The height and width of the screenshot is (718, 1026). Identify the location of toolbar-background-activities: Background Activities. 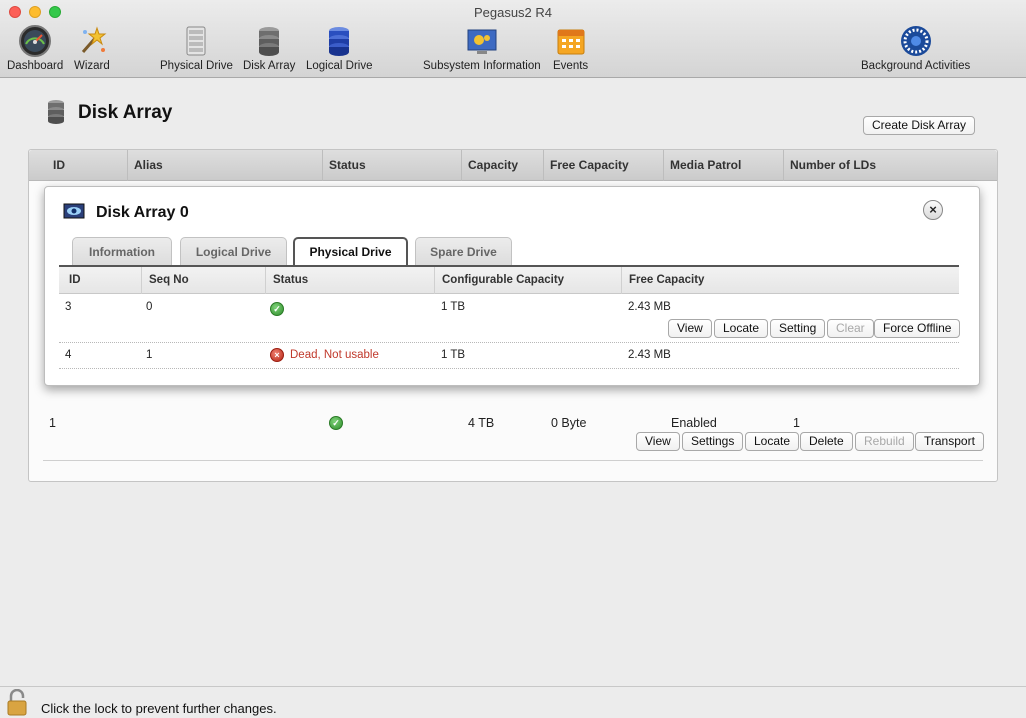
(915, 48).